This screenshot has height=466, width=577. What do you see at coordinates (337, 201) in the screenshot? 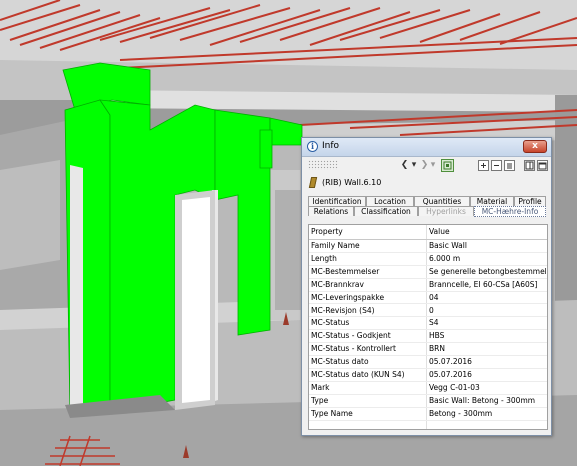
I see `tab-identification: Identification` at bounding box center [337, 201].